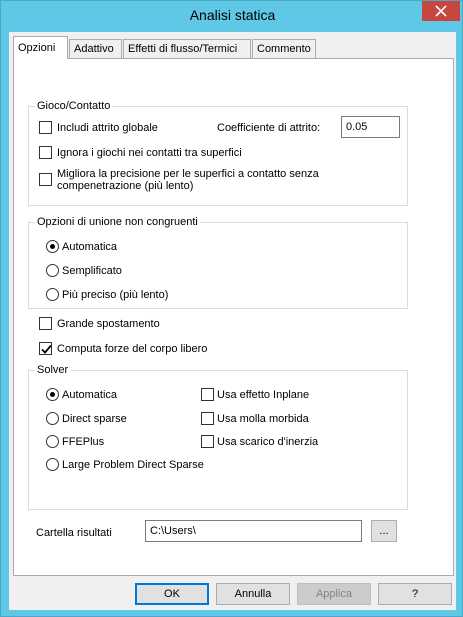 The image size is (463, 617). Describe the element at coordinates (132, 349) in the screenshot. I see `computa-forze-label: Computa forze del corpo libero` at that location.